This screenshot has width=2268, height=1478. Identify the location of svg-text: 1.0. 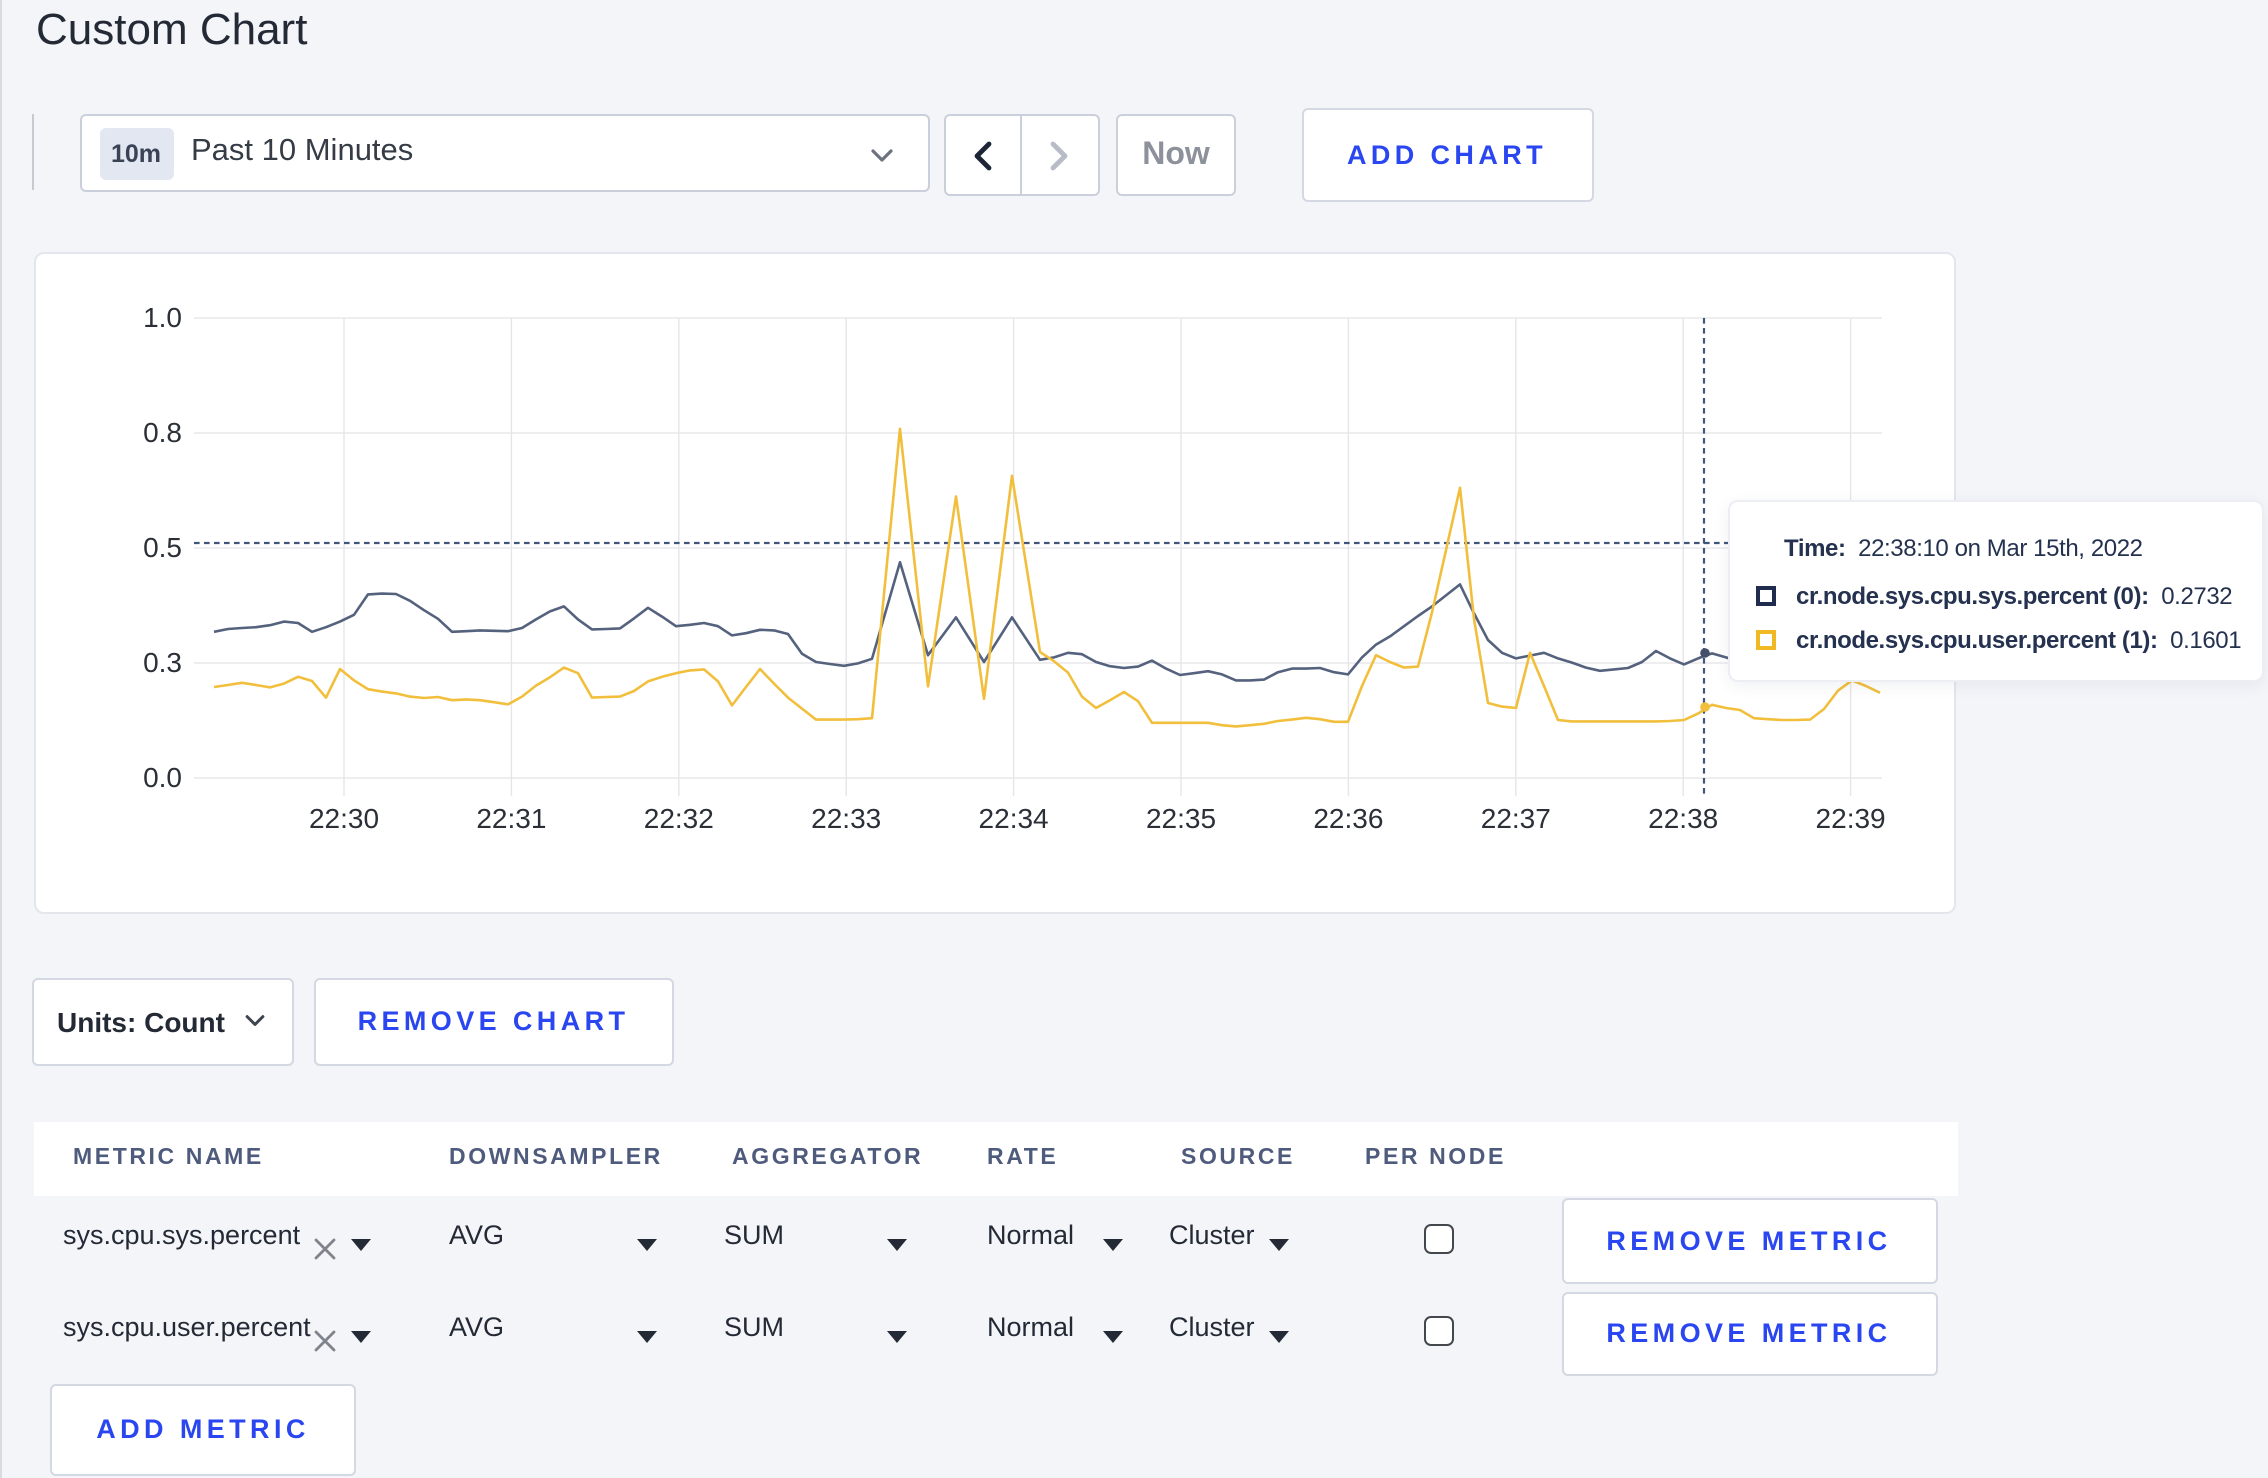
(162, 317).